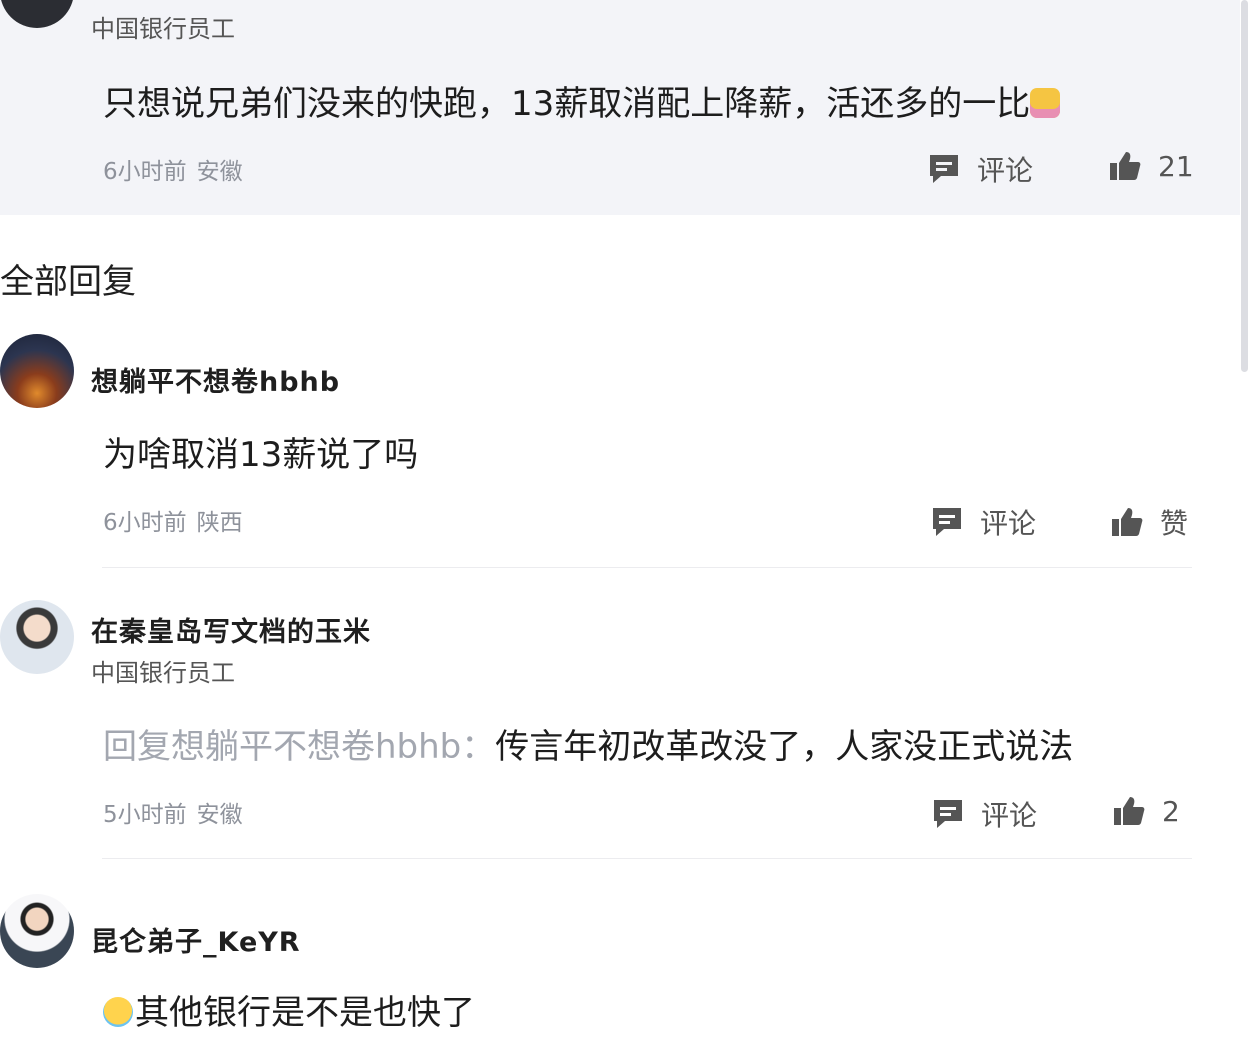  Describe the element at coordinates (231, 629) in the screenshot. I see `user-name: 在秦皇岛写文档的玉米` at that location.